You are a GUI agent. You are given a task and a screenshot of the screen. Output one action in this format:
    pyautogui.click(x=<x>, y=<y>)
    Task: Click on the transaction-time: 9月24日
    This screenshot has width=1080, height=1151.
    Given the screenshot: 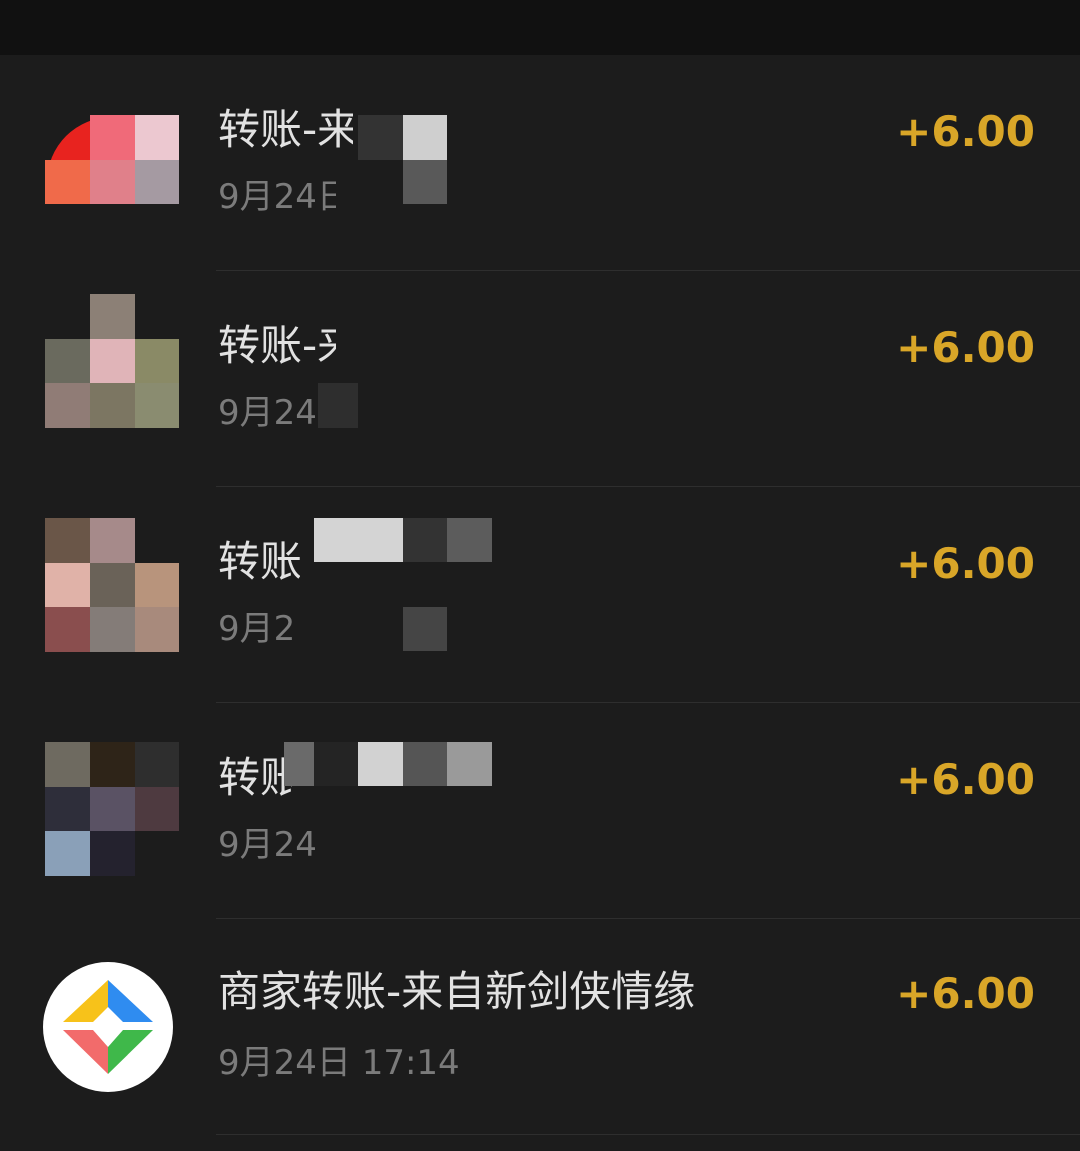 What is the action you would take?
    pyautogui.click(x=277, y=197)
    